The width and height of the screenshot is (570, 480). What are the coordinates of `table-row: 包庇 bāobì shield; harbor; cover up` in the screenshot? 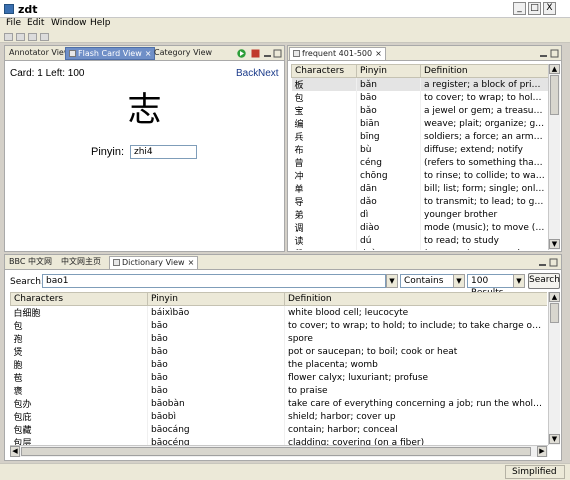 It's located at (278, 416).